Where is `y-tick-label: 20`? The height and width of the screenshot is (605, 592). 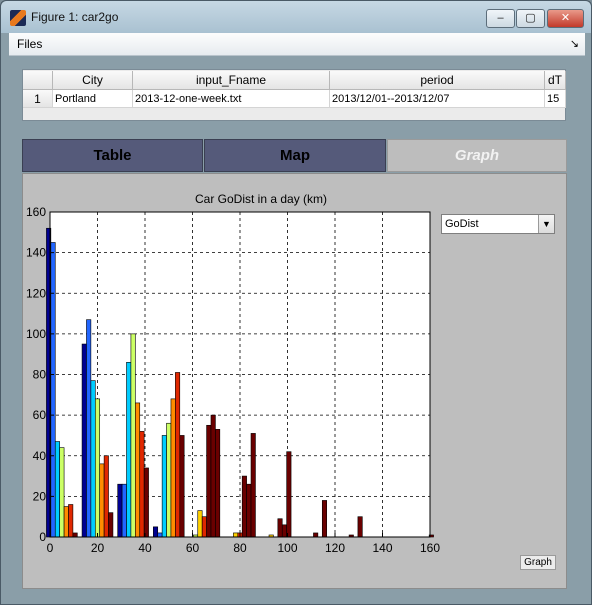 y-tick-label: 20 is located at coordinates (40, 496).